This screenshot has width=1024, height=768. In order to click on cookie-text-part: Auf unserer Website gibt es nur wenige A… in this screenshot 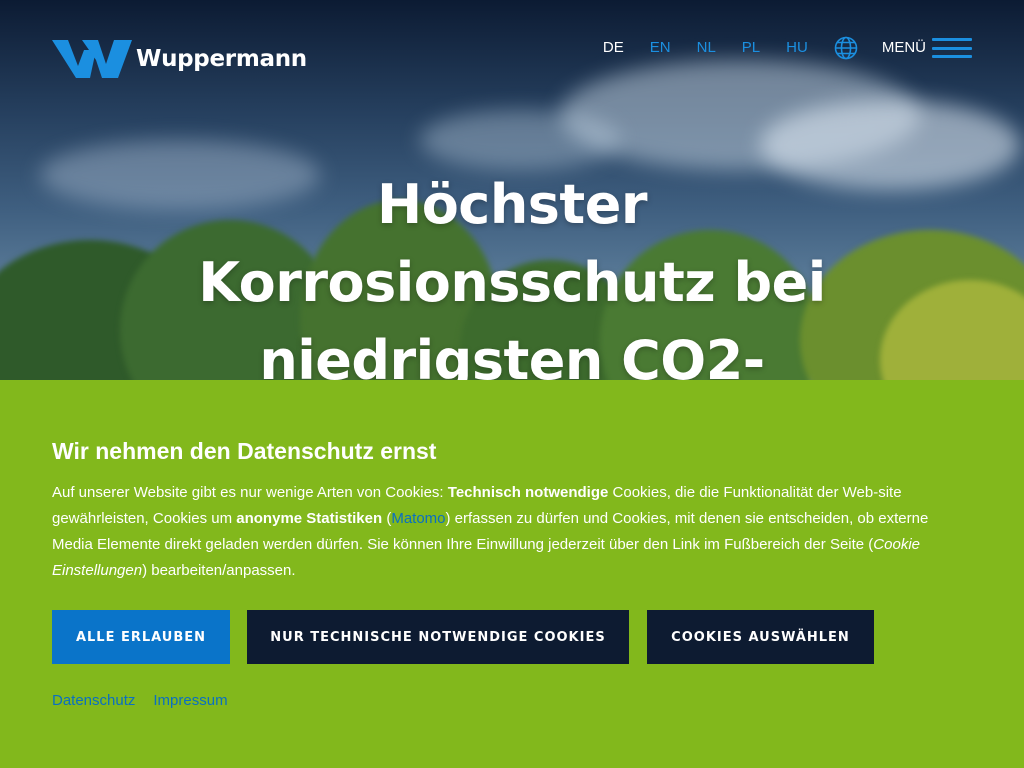, I will do `click(250, 492)`.